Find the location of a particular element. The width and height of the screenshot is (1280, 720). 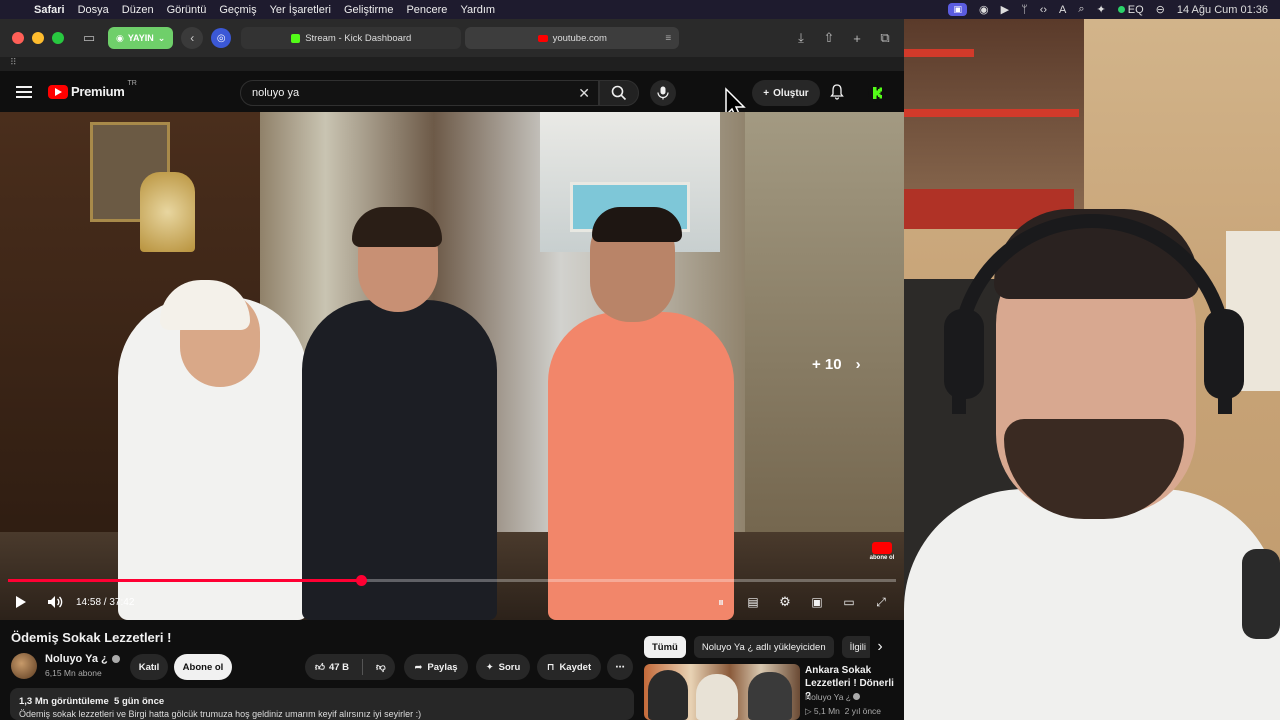

broadcast-icon: ◉ is located at coordinates (120, 37).